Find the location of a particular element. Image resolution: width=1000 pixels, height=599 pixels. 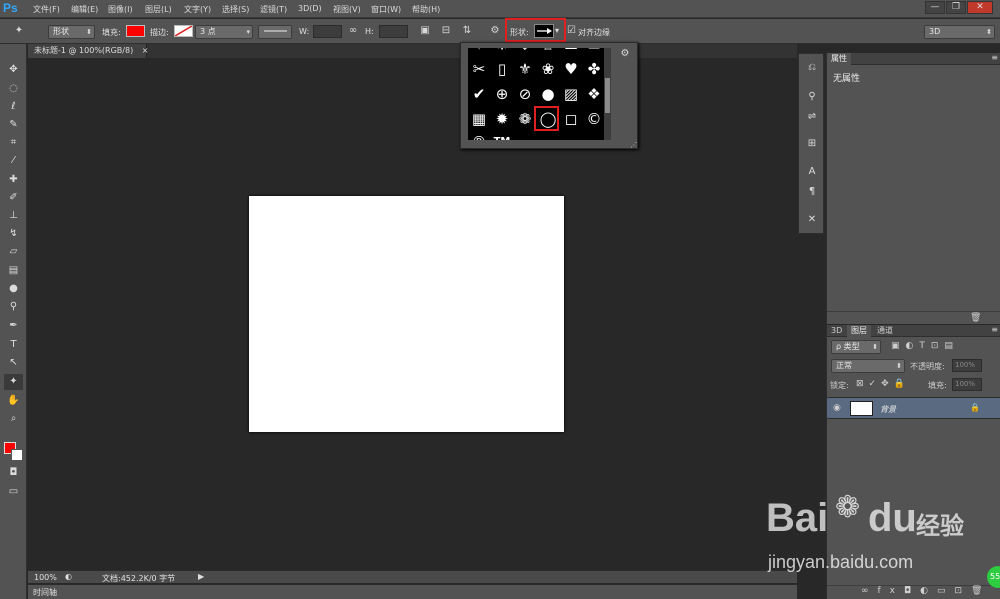

blur-tool-icon: ● is located at coordinates (13, 289).